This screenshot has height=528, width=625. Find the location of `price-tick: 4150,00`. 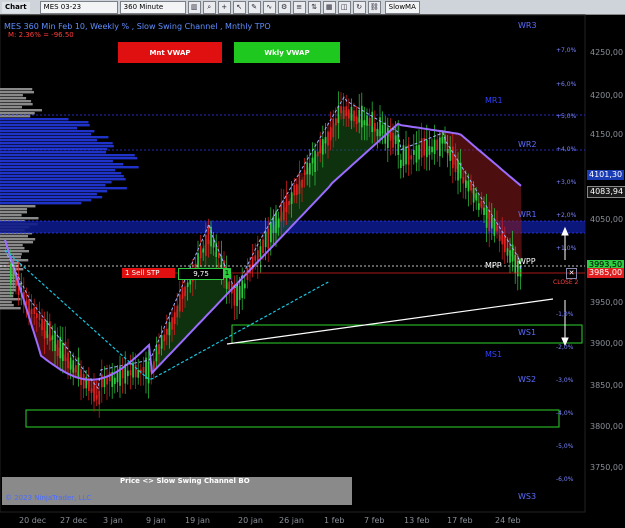

price-tick: 4150,00 is located at coordinates (607, 134).